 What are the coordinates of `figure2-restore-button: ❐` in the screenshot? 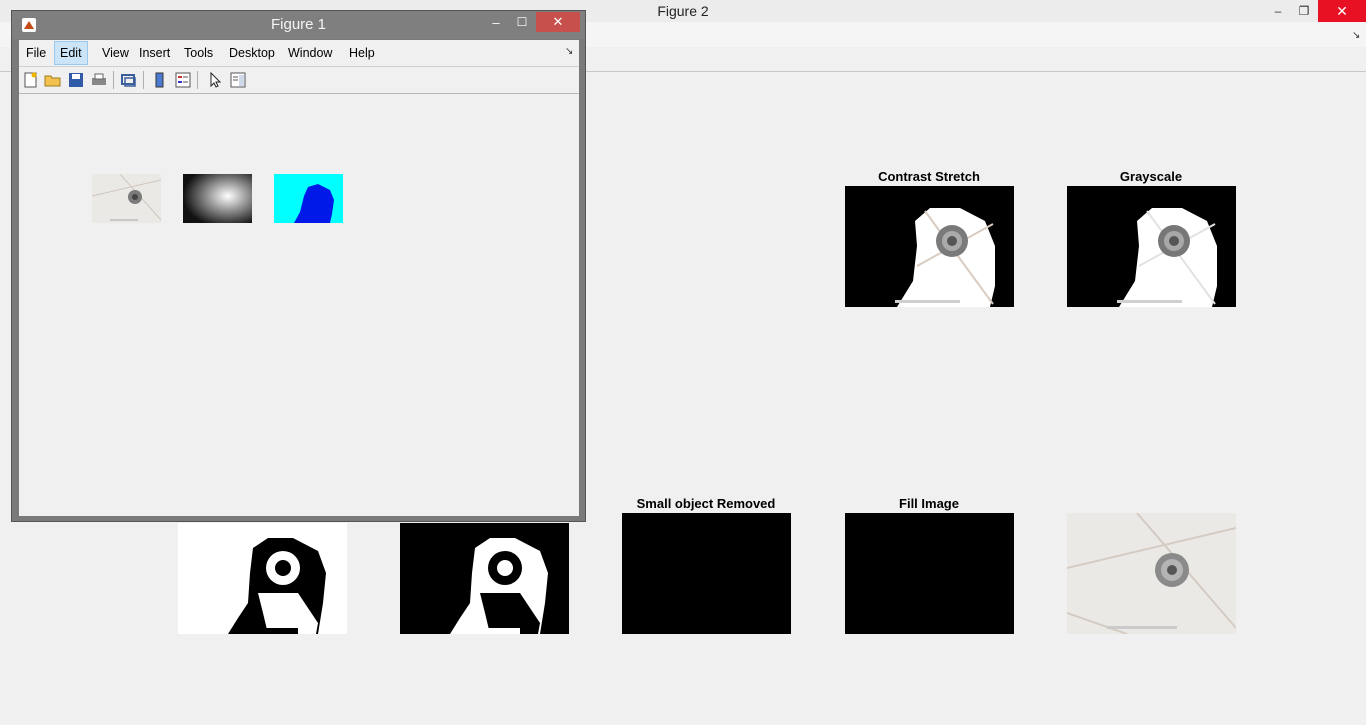 It's located at (1304, 11).